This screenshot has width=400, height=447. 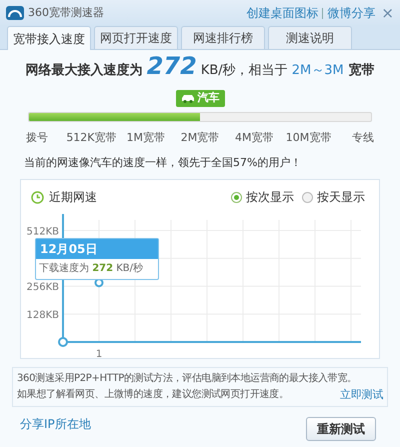 I want to click on meter-label: 1M宽带, so click(x=145, y=138).